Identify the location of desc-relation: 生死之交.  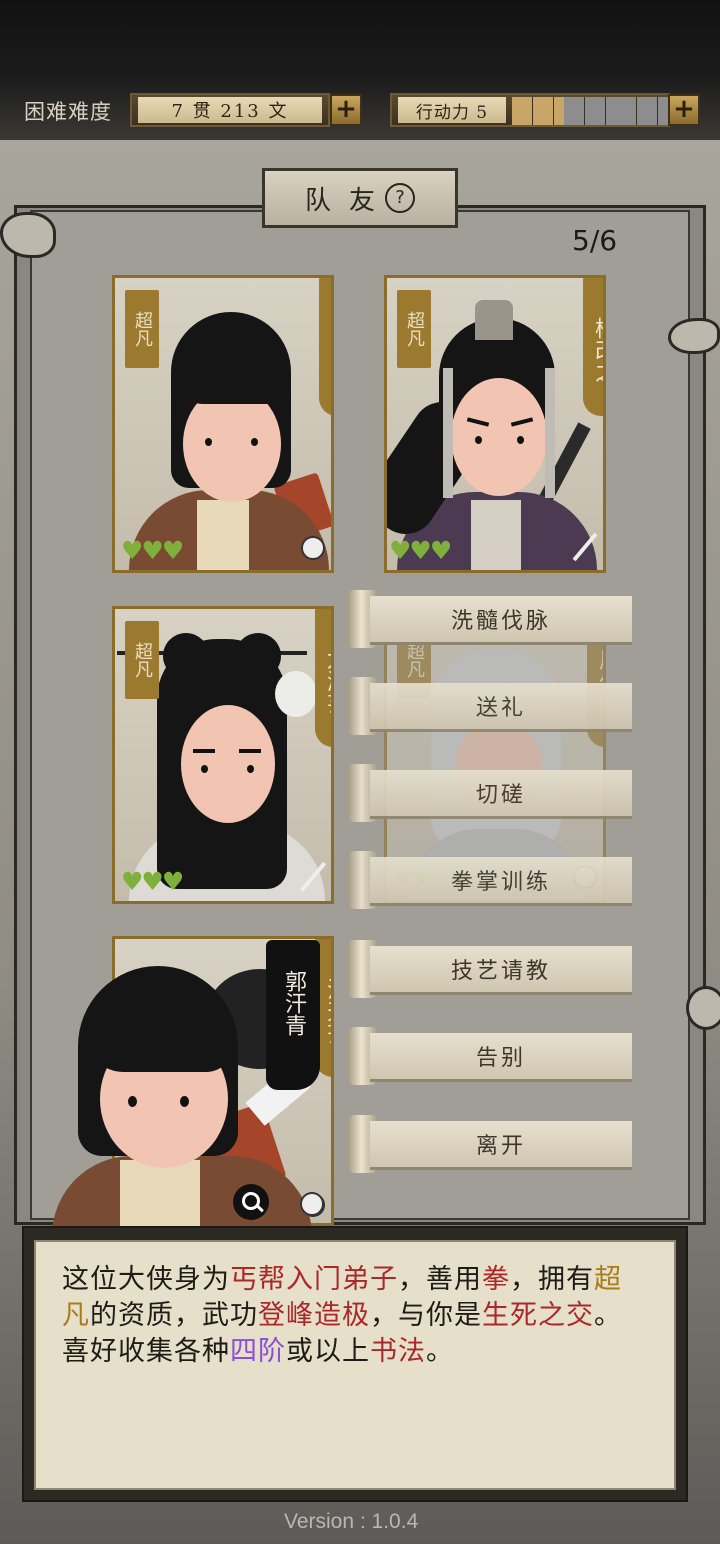
(538, 1315).